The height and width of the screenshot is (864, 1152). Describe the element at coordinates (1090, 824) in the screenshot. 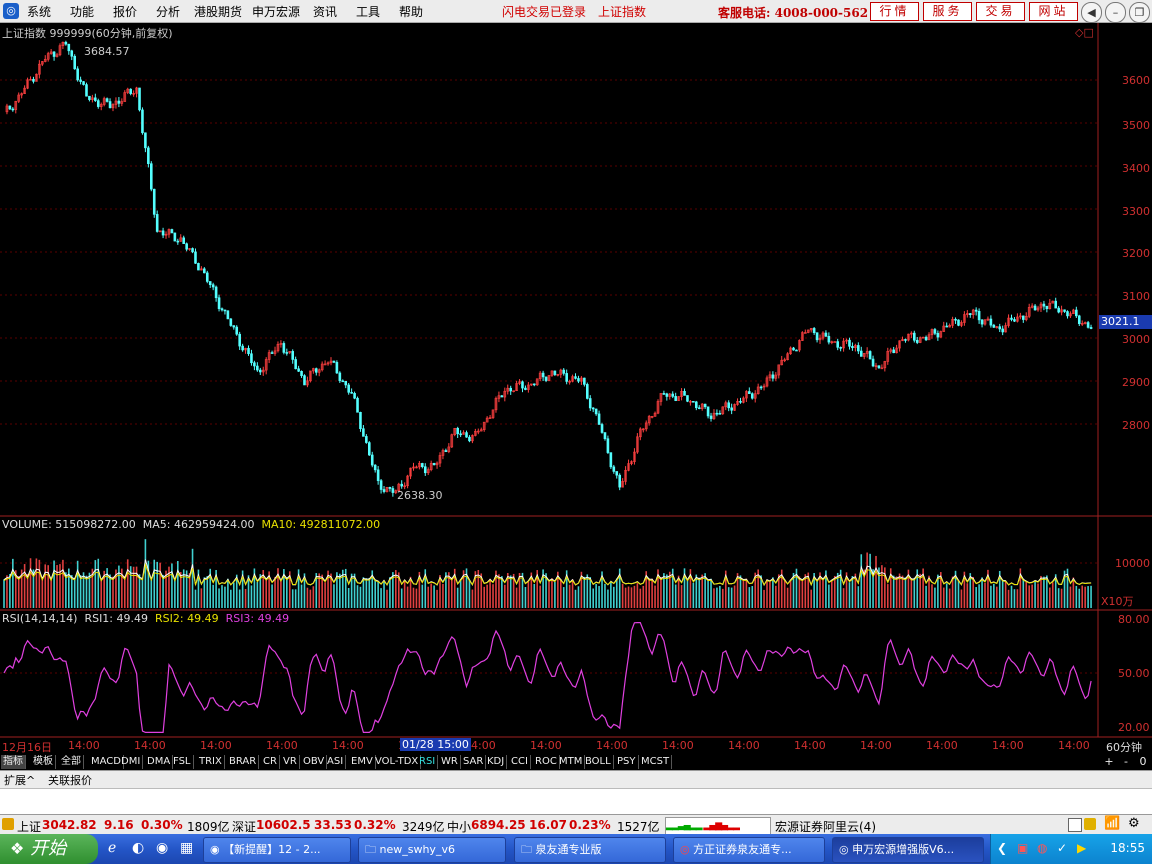

I see `lock-icon` at that location.